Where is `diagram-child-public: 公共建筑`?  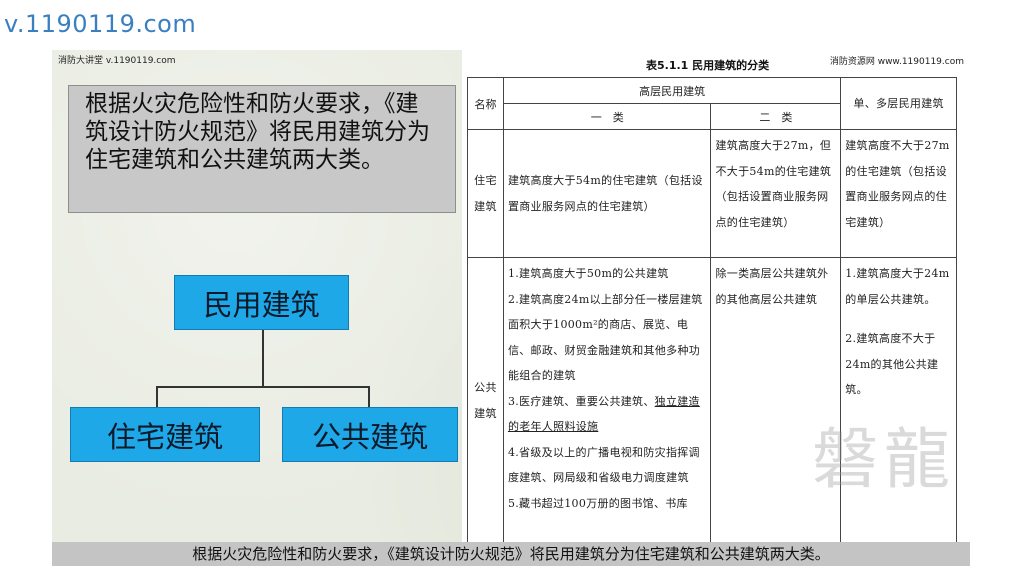
diagram-child-public: 公共建筑 is located at coordinates (370, 434).